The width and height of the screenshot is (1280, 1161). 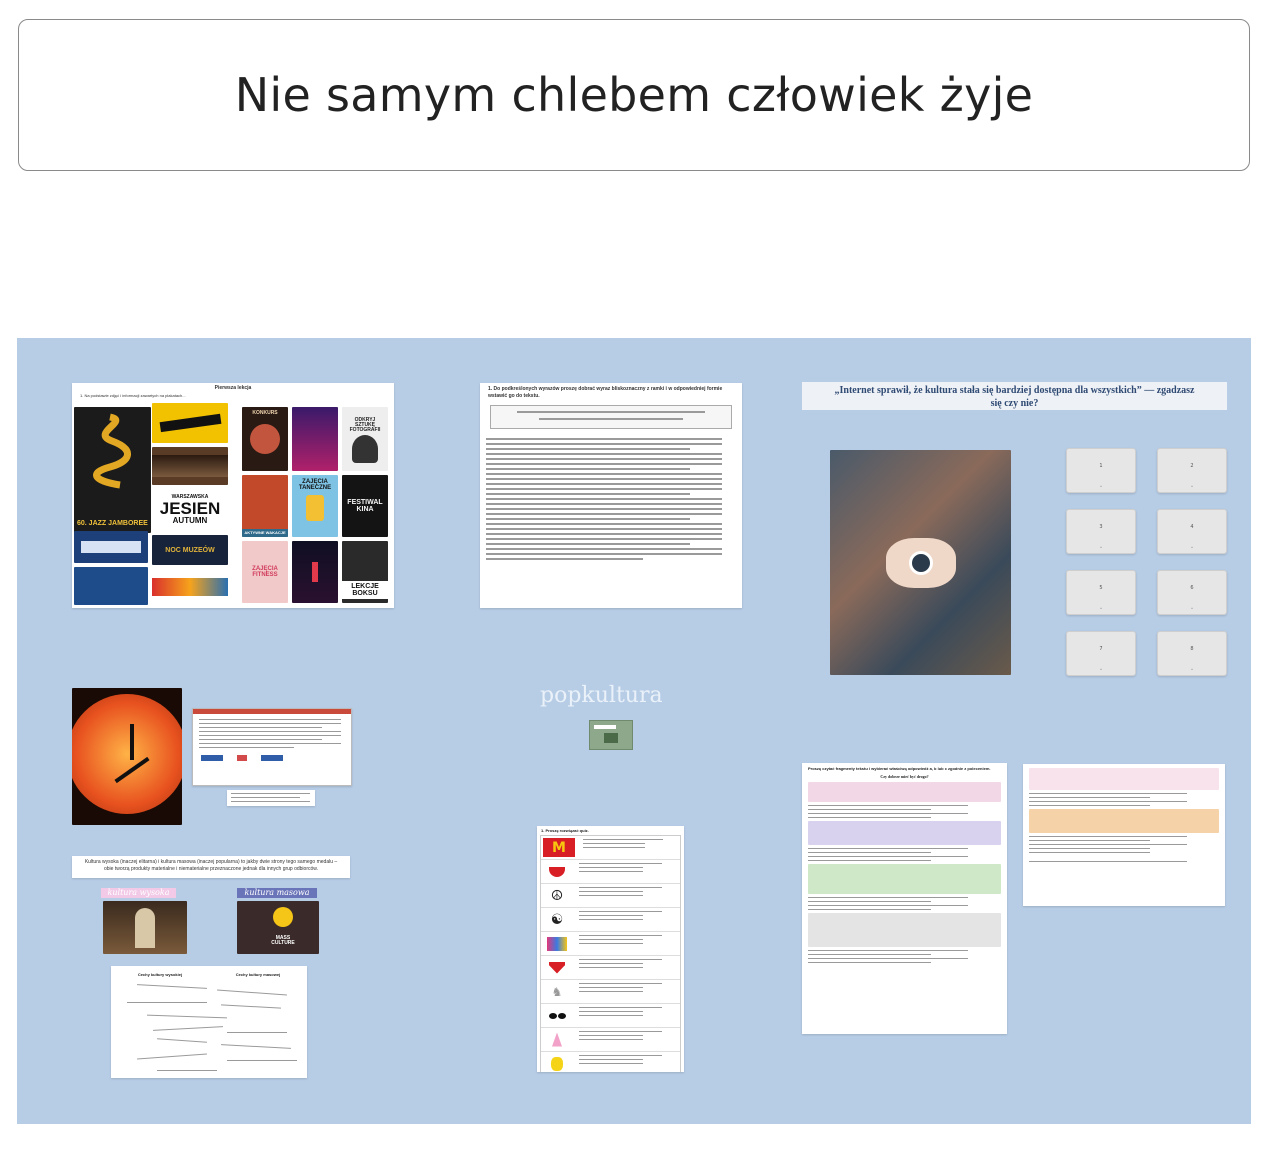 What do you see at coordinates (1192, 592) in the screenshot?
I see `answer-slot-6: 6 +` at bounding box center [1192, 592].